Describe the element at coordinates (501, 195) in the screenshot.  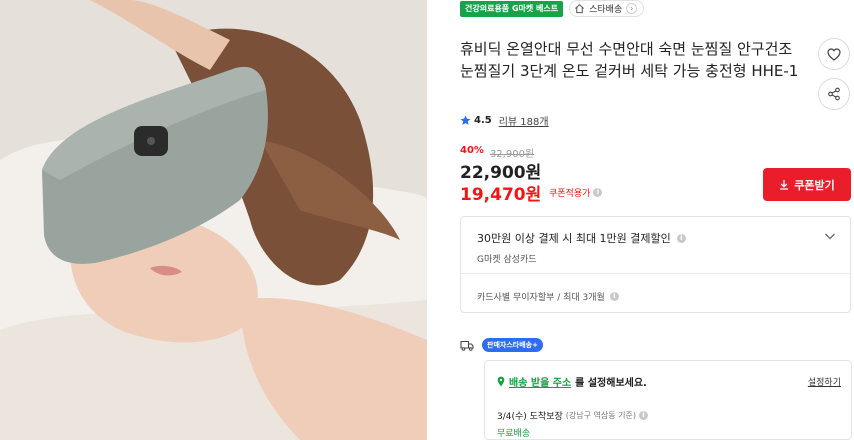
I see `coupon-price: 19,470원` at that location.